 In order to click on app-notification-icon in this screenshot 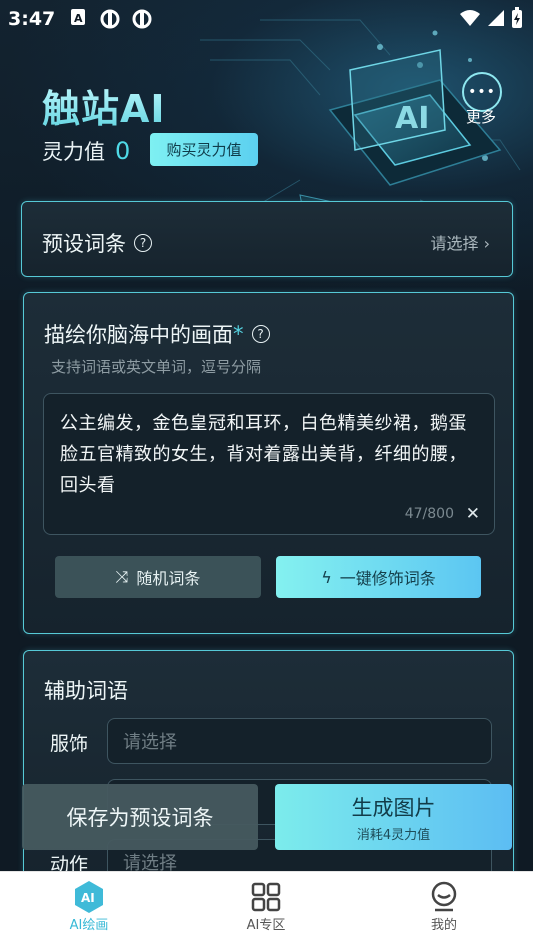, I will do `click(110, 21)`.